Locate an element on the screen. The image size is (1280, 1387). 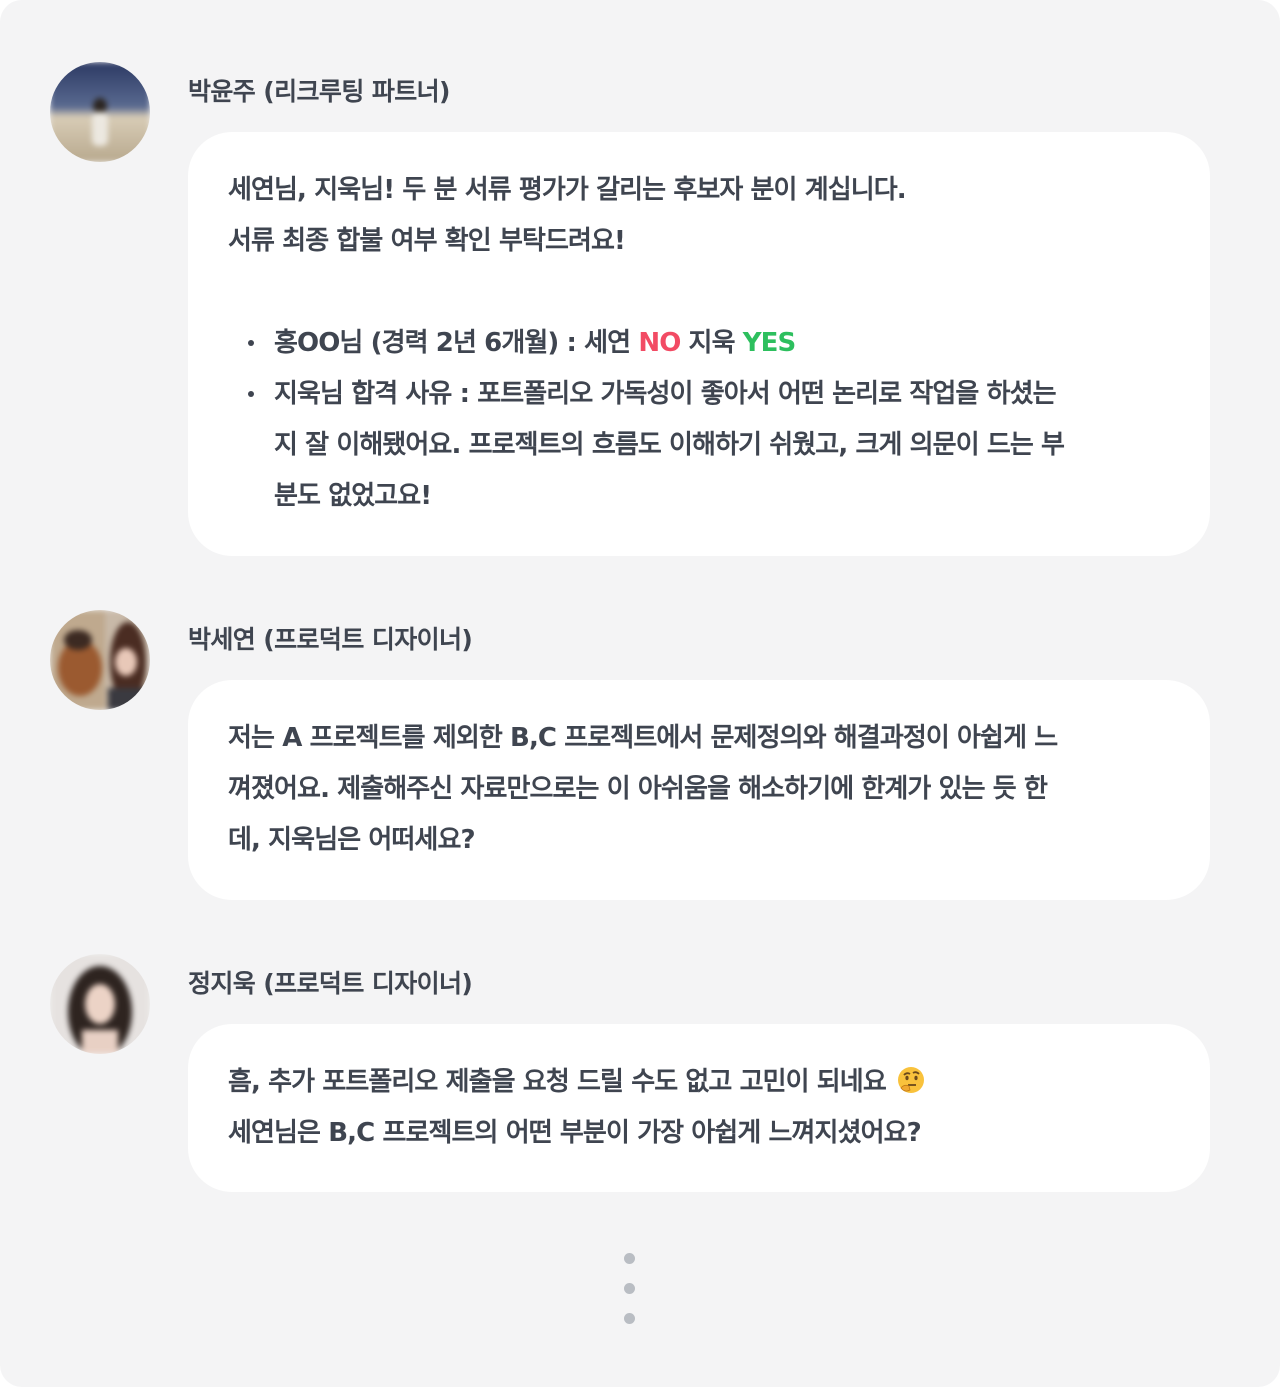
author-name: 박세연 (프로덕트 디자이너) is located at coordinates (330, 639).